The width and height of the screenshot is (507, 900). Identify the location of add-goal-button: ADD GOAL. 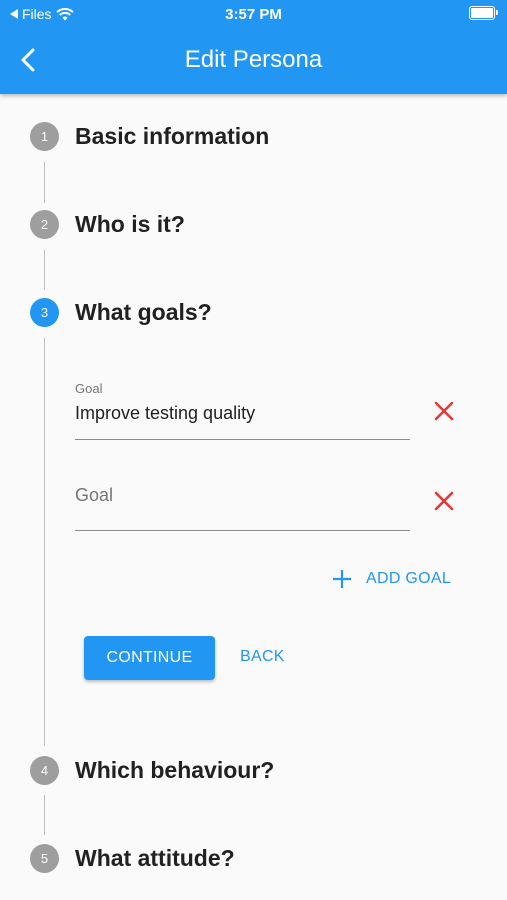
(390, 579).